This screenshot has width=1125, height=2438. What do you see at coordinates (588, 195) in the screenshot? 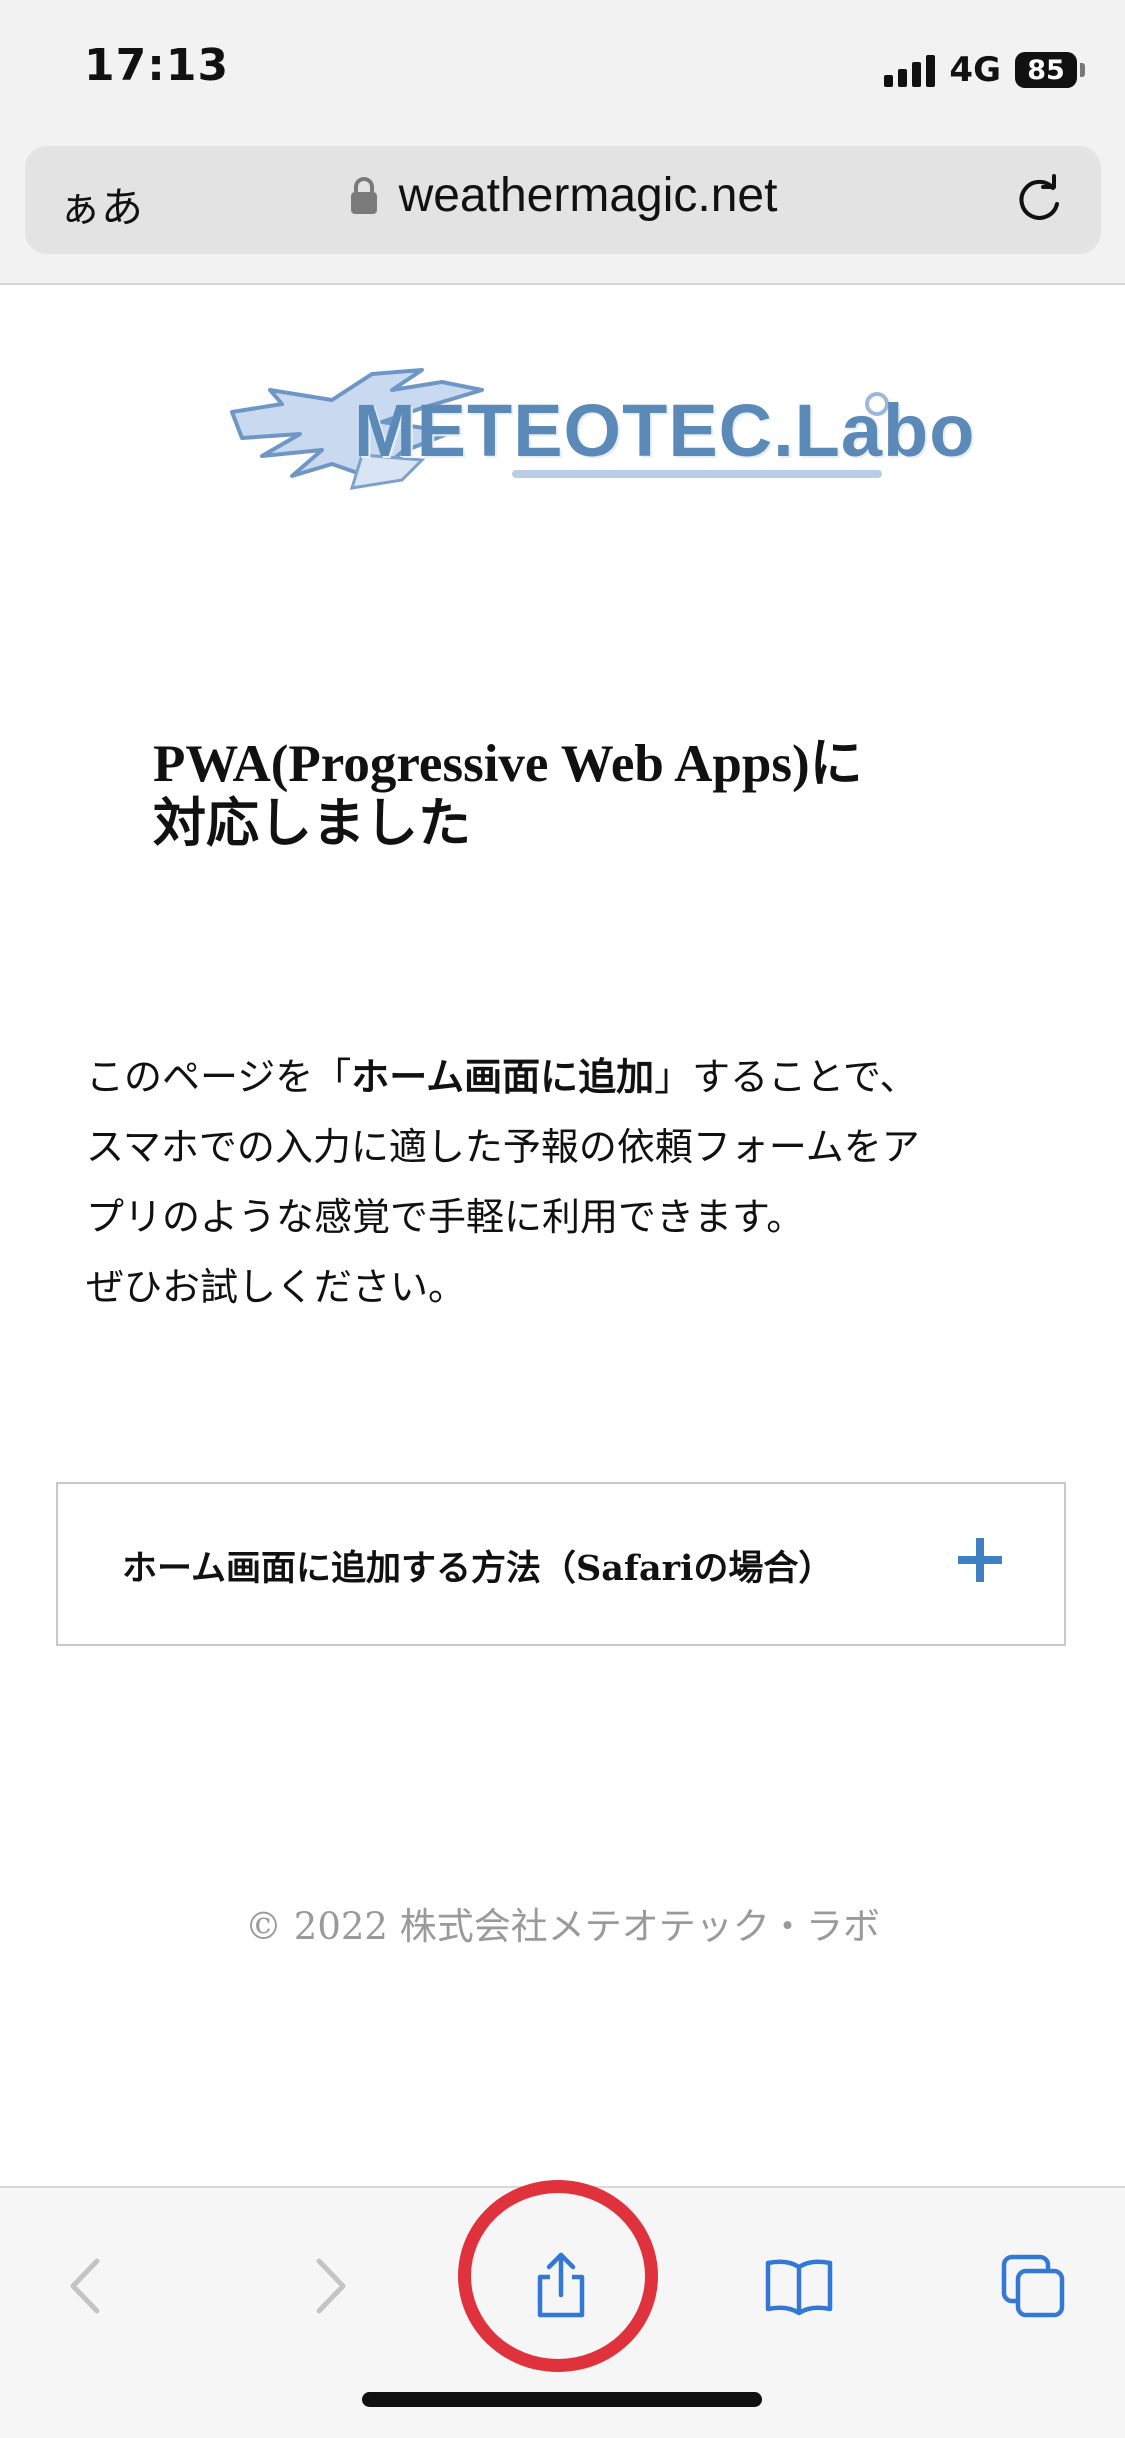
I see `url-text: weathermagic.net` at bounding box center [588, 195].